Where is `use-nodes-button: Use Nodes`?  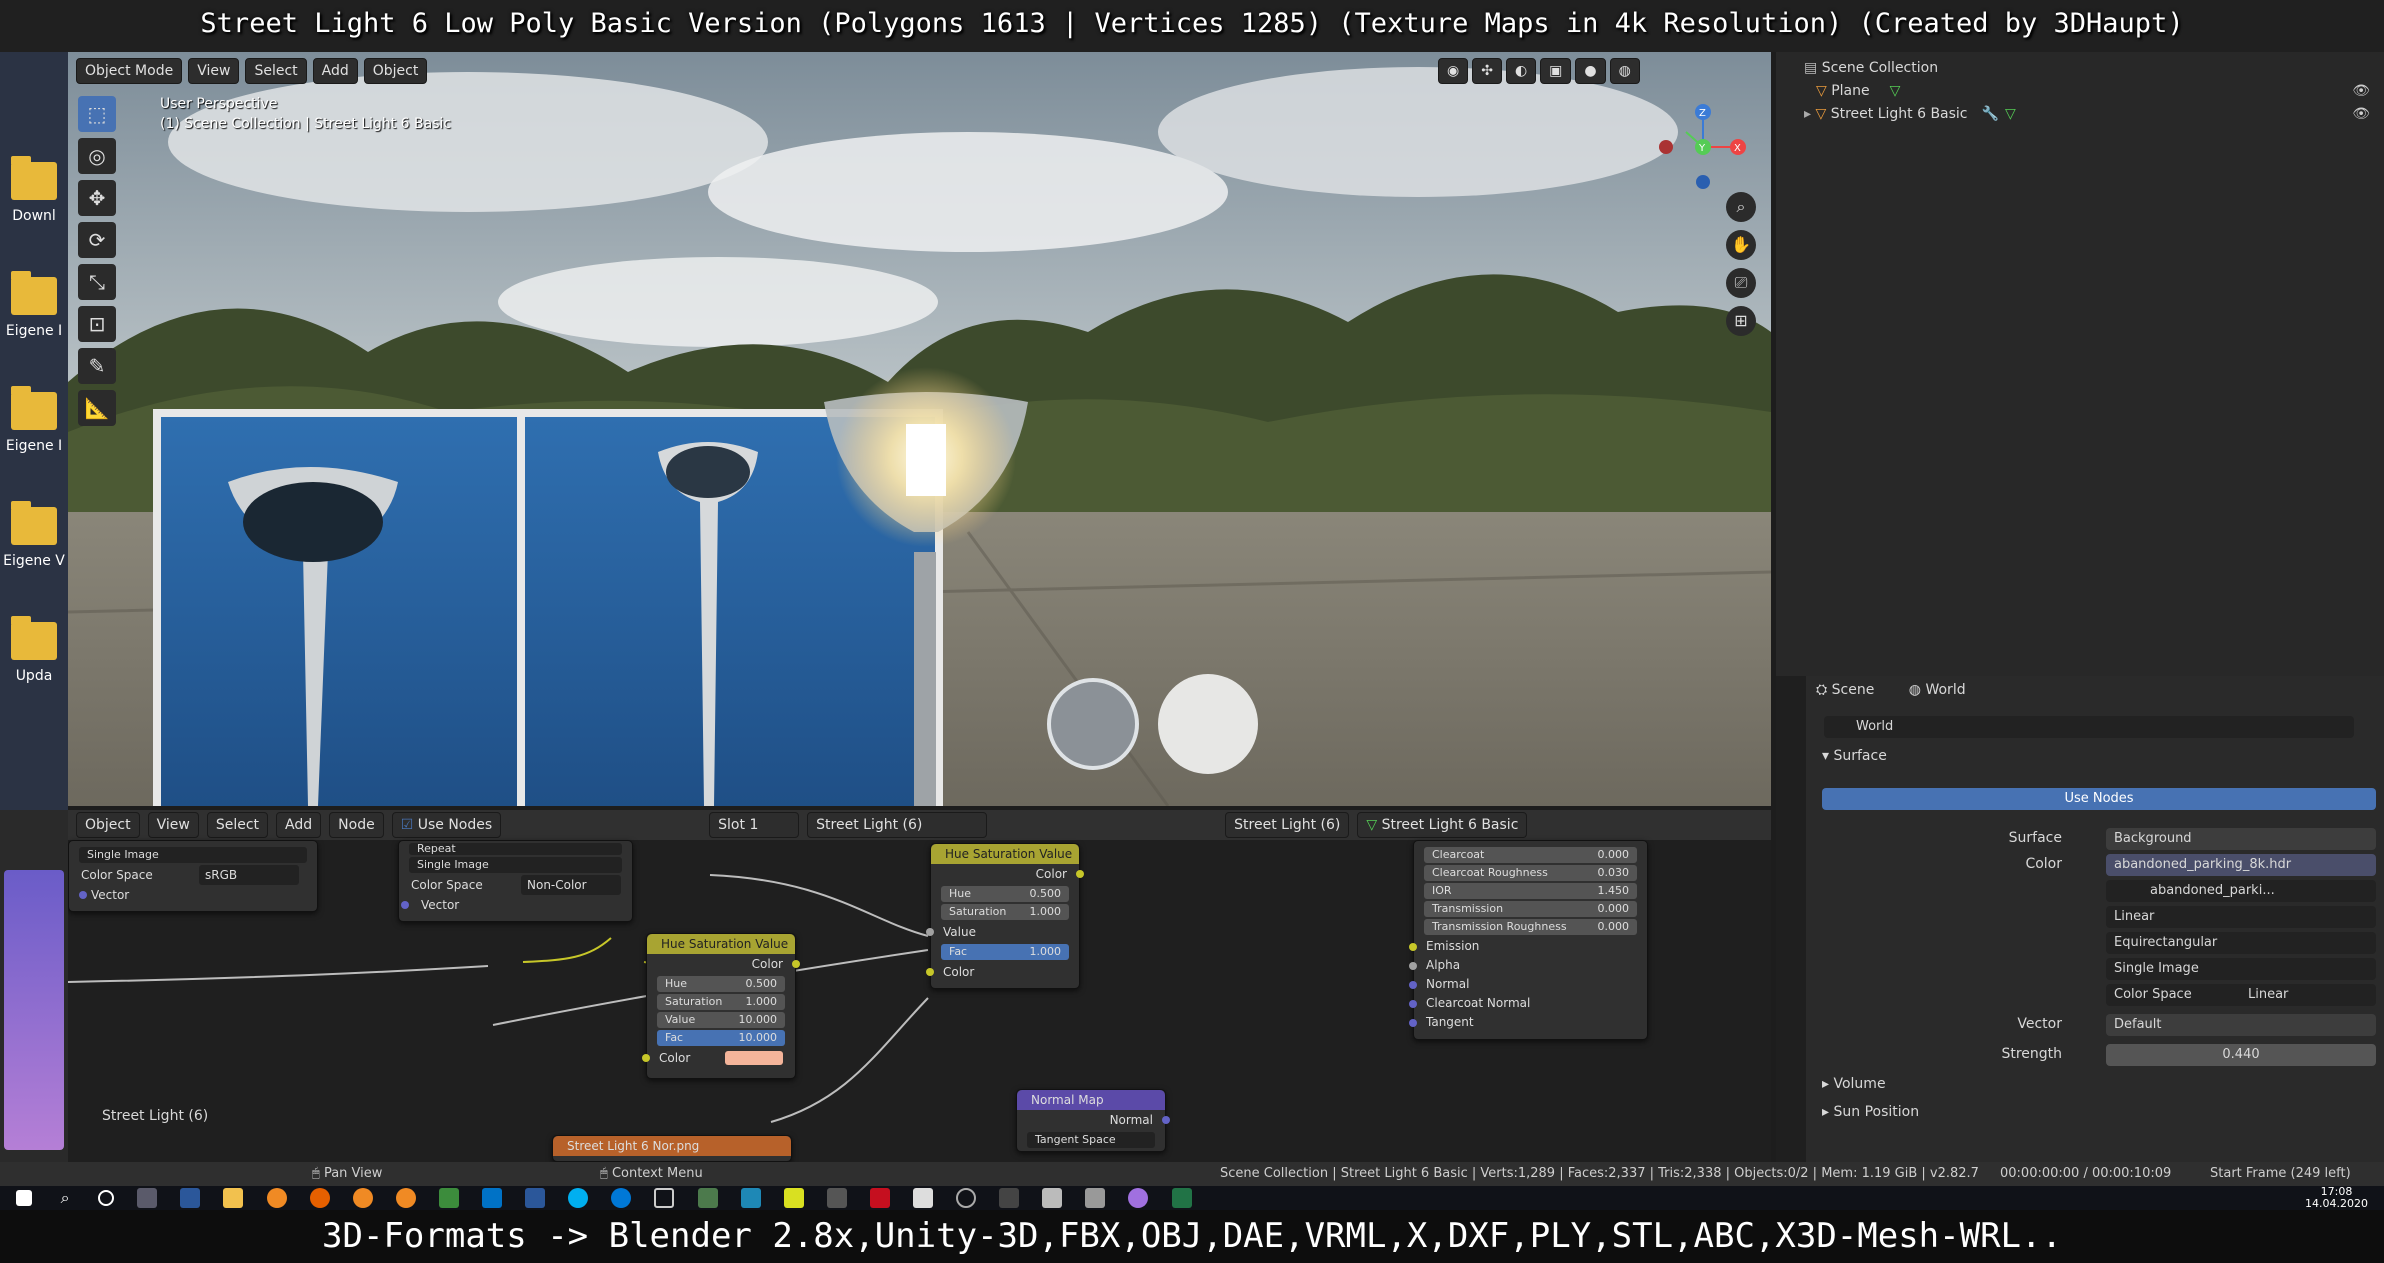 use-nodes-button: Use Nodes is located at coordinates (2099, 799).